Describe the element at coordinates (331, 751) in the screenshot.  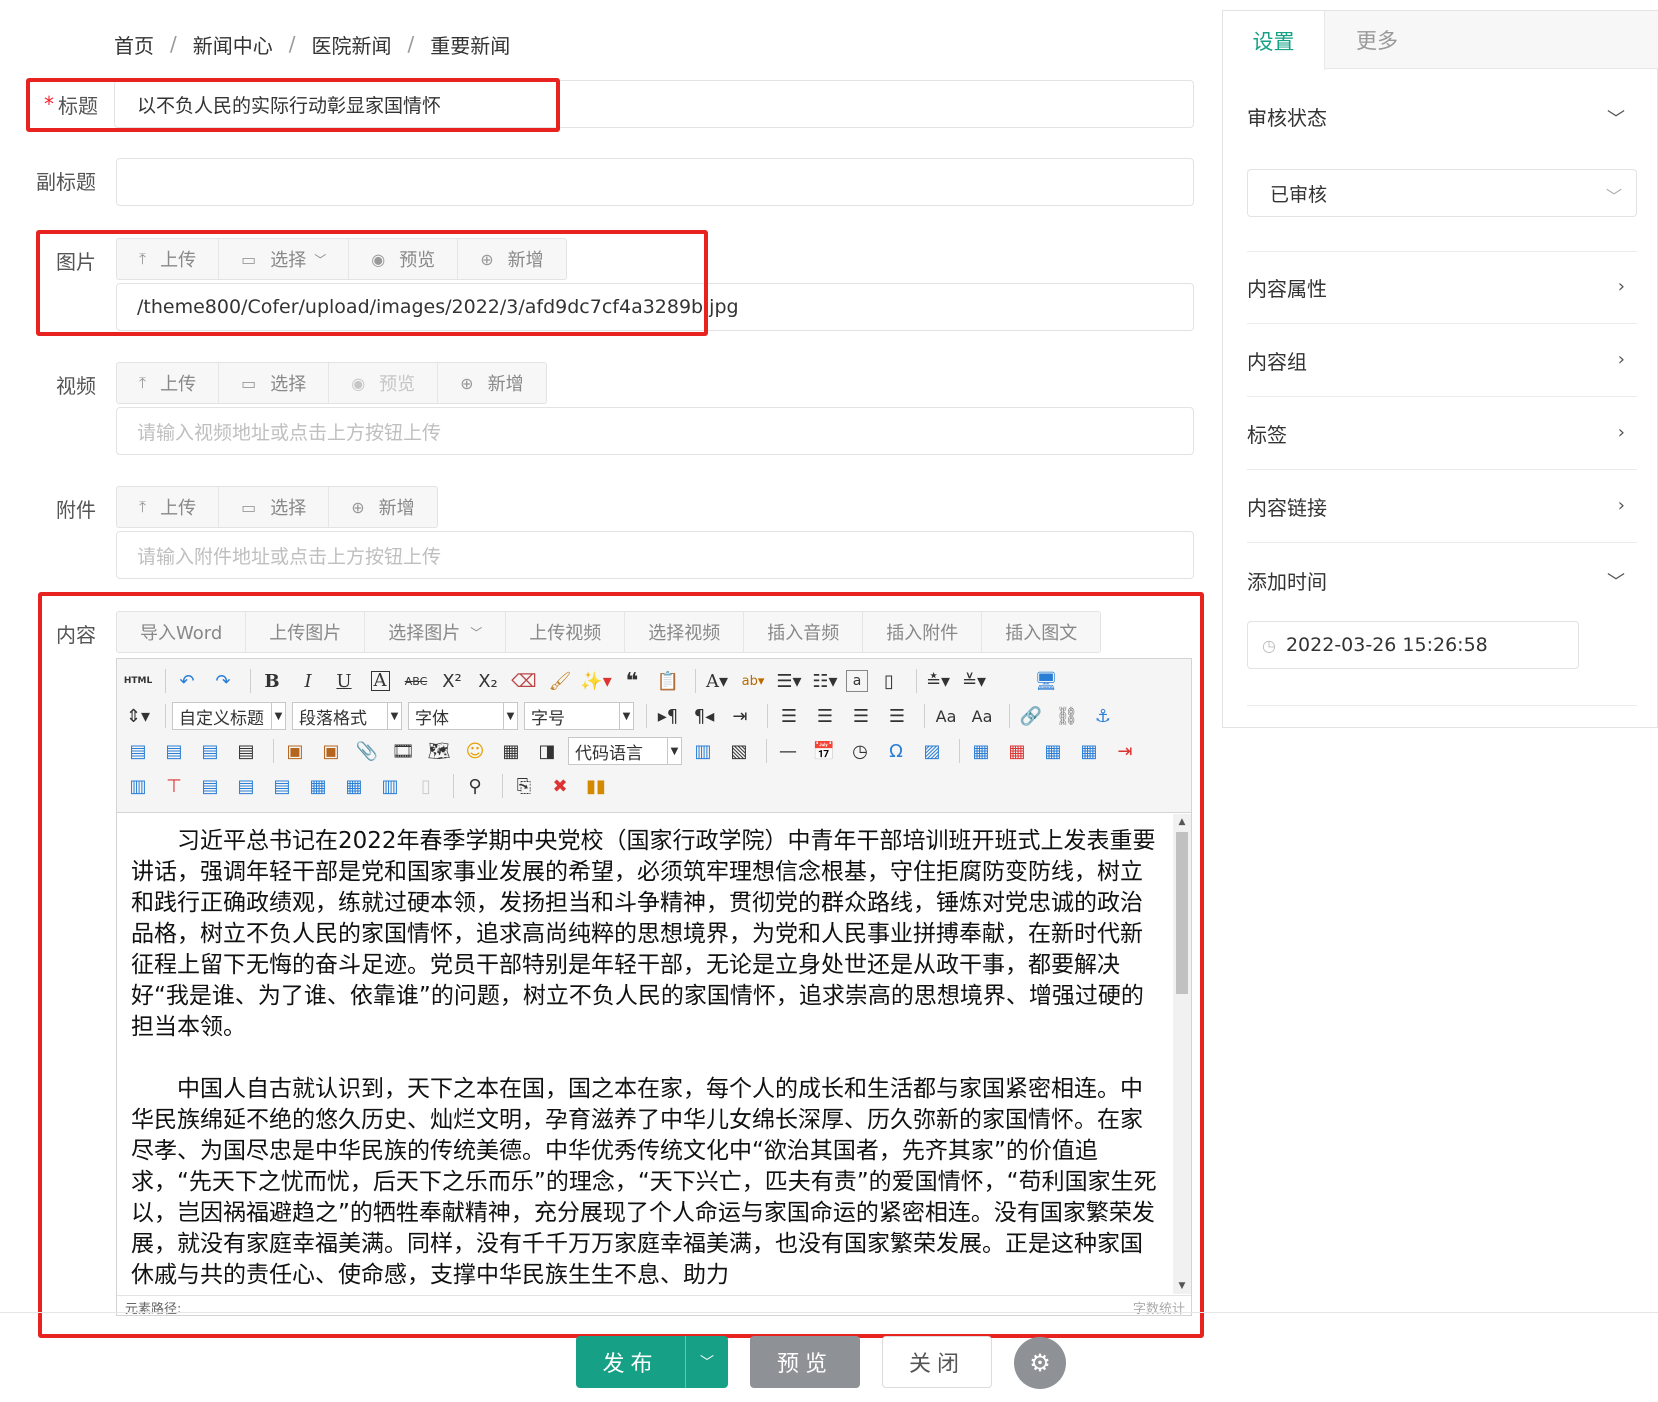
I see `insert-image-icon: ▣` at that location.